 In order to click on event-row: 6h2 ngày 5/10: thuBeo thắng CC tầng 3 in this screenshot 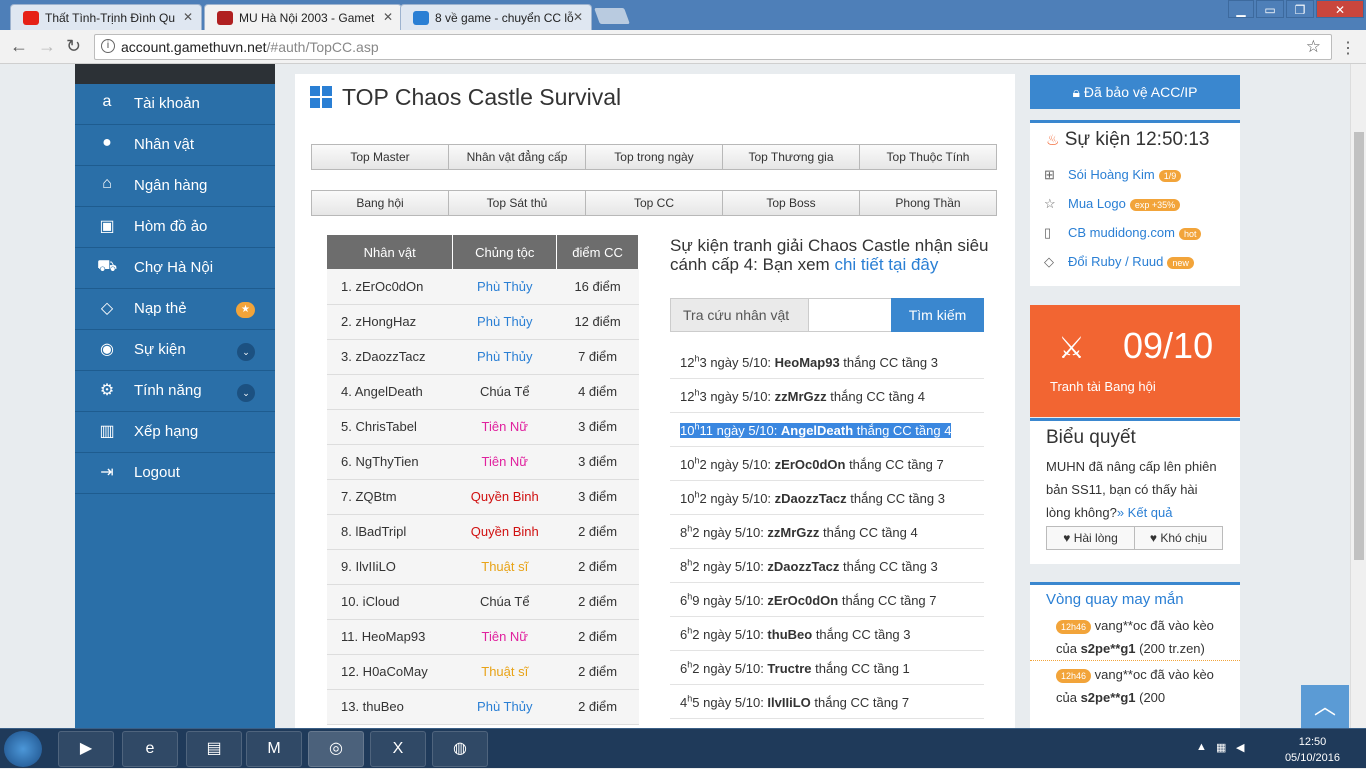, I will do `click(827, 634)`.